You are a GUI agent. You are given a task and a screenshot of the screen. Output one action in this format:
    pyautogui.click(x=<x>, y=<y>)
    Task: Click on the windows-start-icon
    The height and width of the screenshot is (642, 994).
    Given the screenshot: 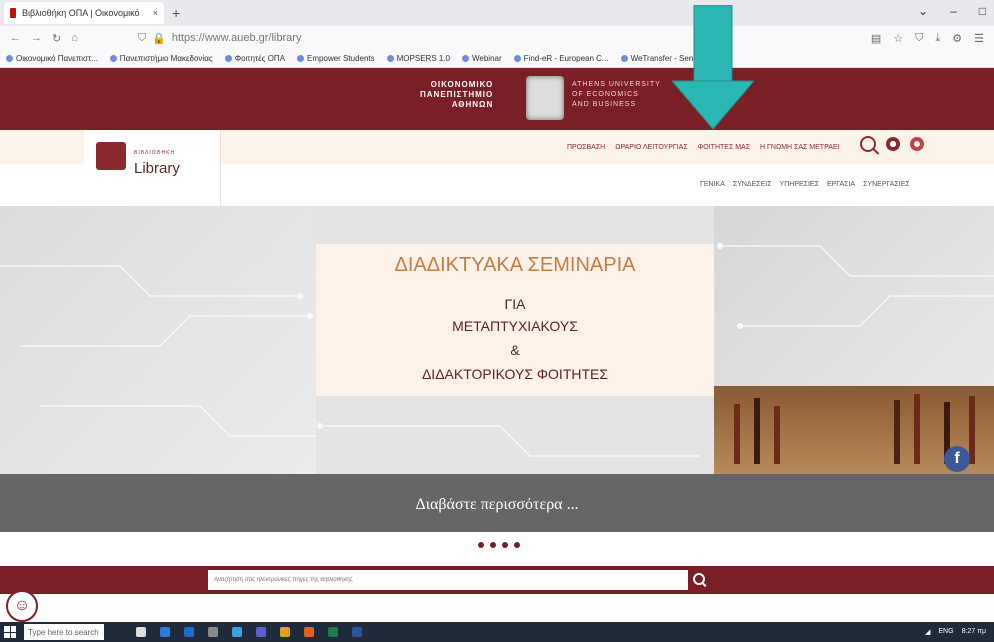 What is the action you would take?
    pyautogui.click(x=10, y=632)
    